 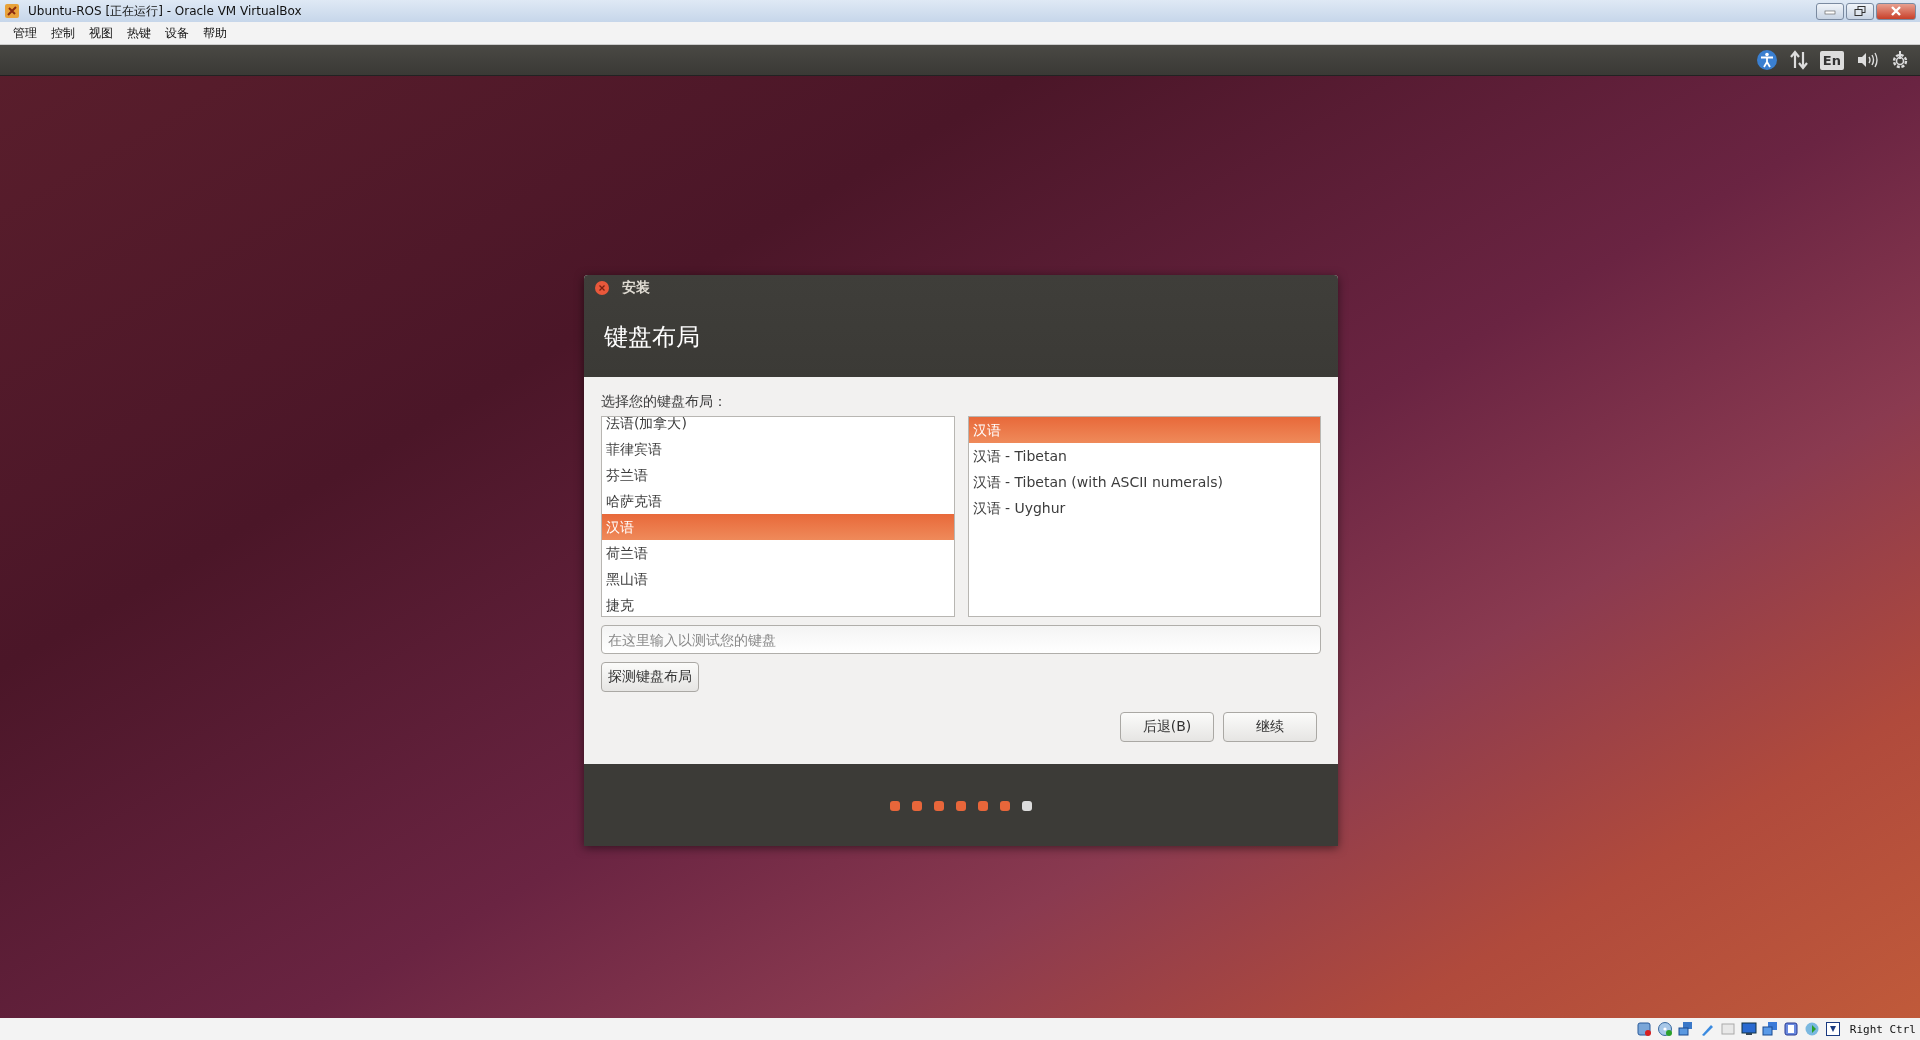 I want to click on list-item: 哈萨克语, so click(x=778, y=501).